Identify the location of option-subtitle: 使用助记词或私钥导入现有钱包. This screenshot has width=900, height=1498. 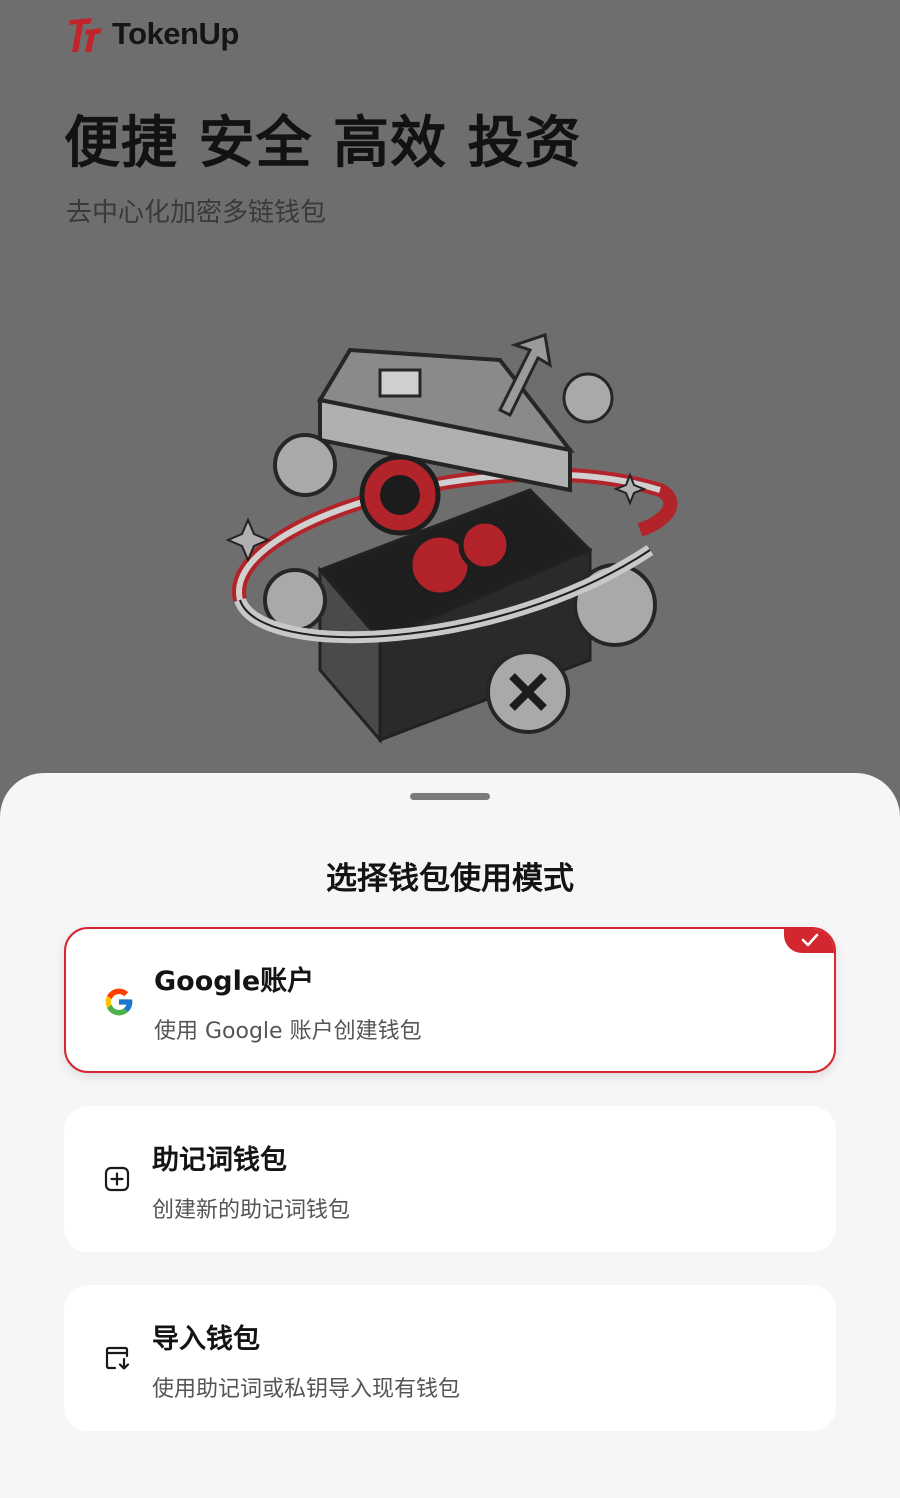
(306, 1389).